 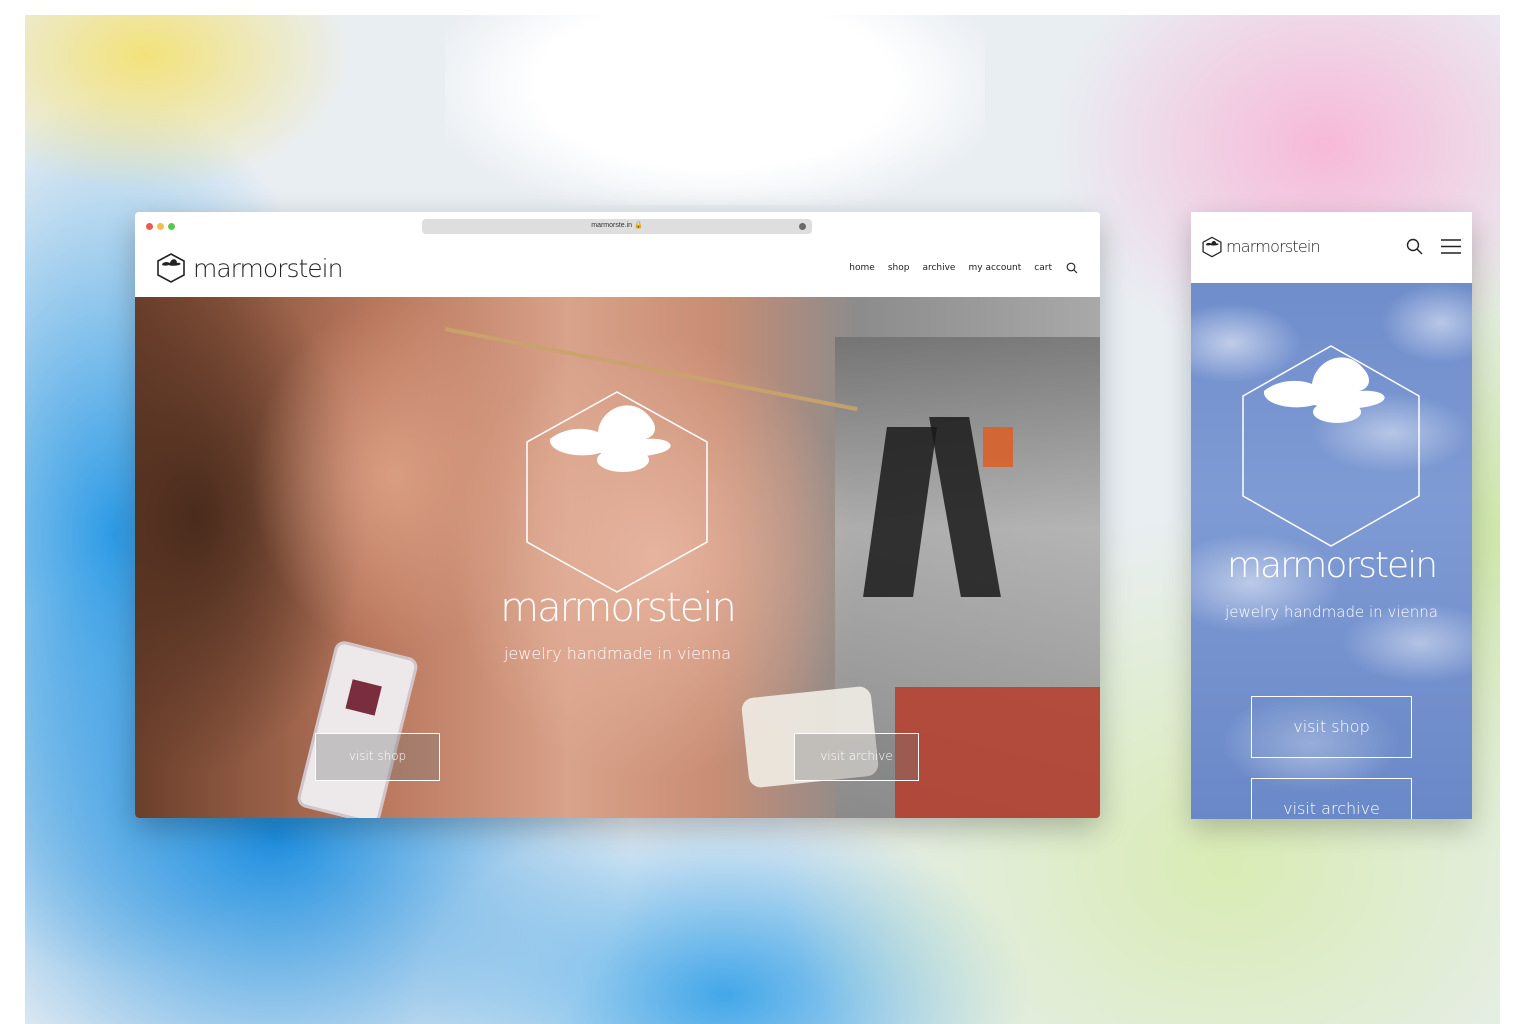 I want to click on mobile-hero-title: marmorstein, so click(x=1332, y=565).